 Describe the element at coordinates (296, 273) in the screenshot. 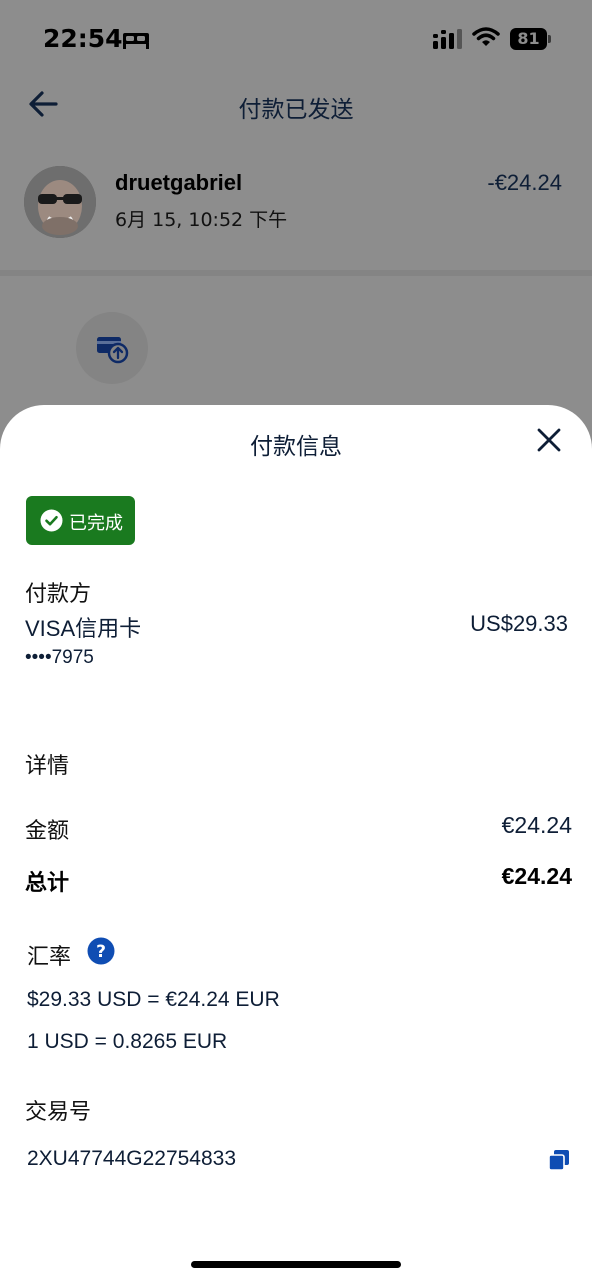

I see `divider` at that location.